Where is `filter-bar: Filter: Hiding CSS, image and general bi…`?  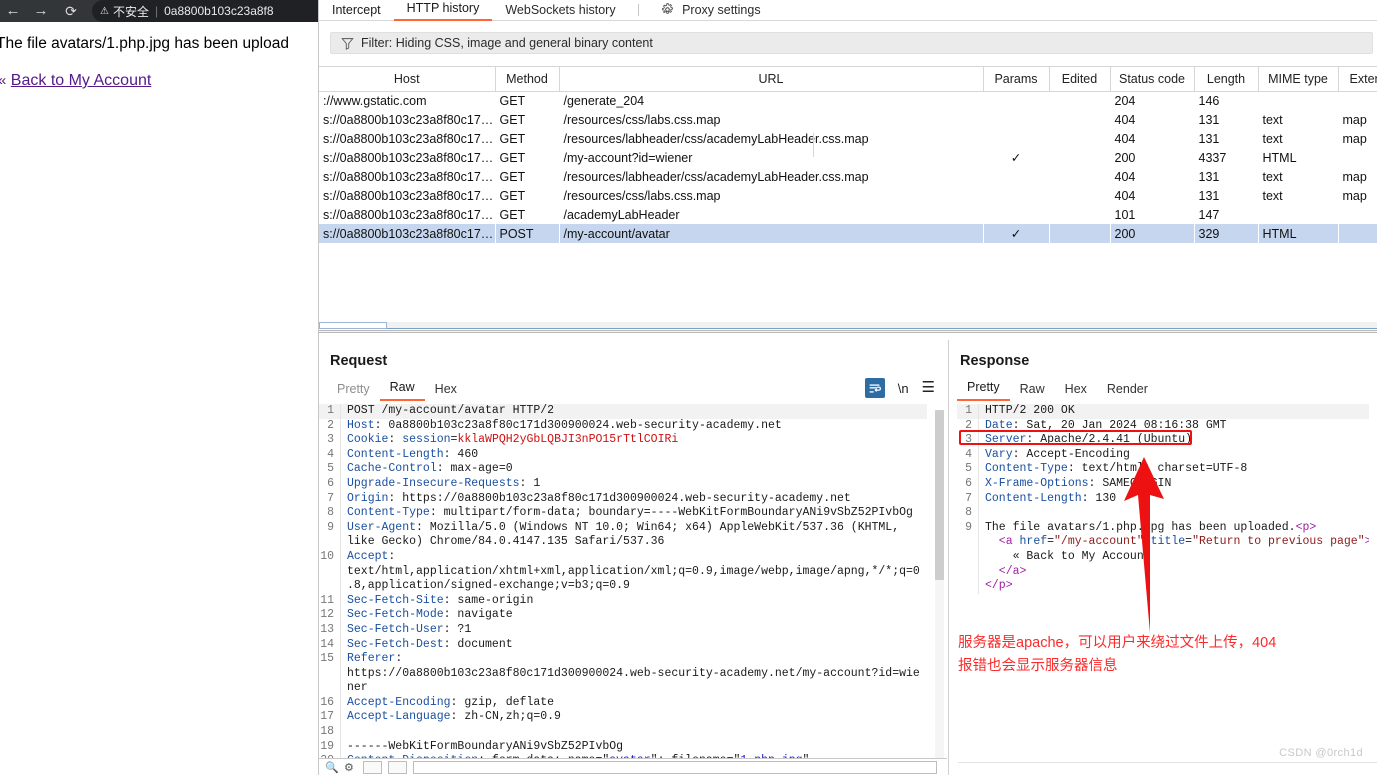 filter-bar: Filter: Hiding CSS, image and general bi… is located at coordinates (851, 43).